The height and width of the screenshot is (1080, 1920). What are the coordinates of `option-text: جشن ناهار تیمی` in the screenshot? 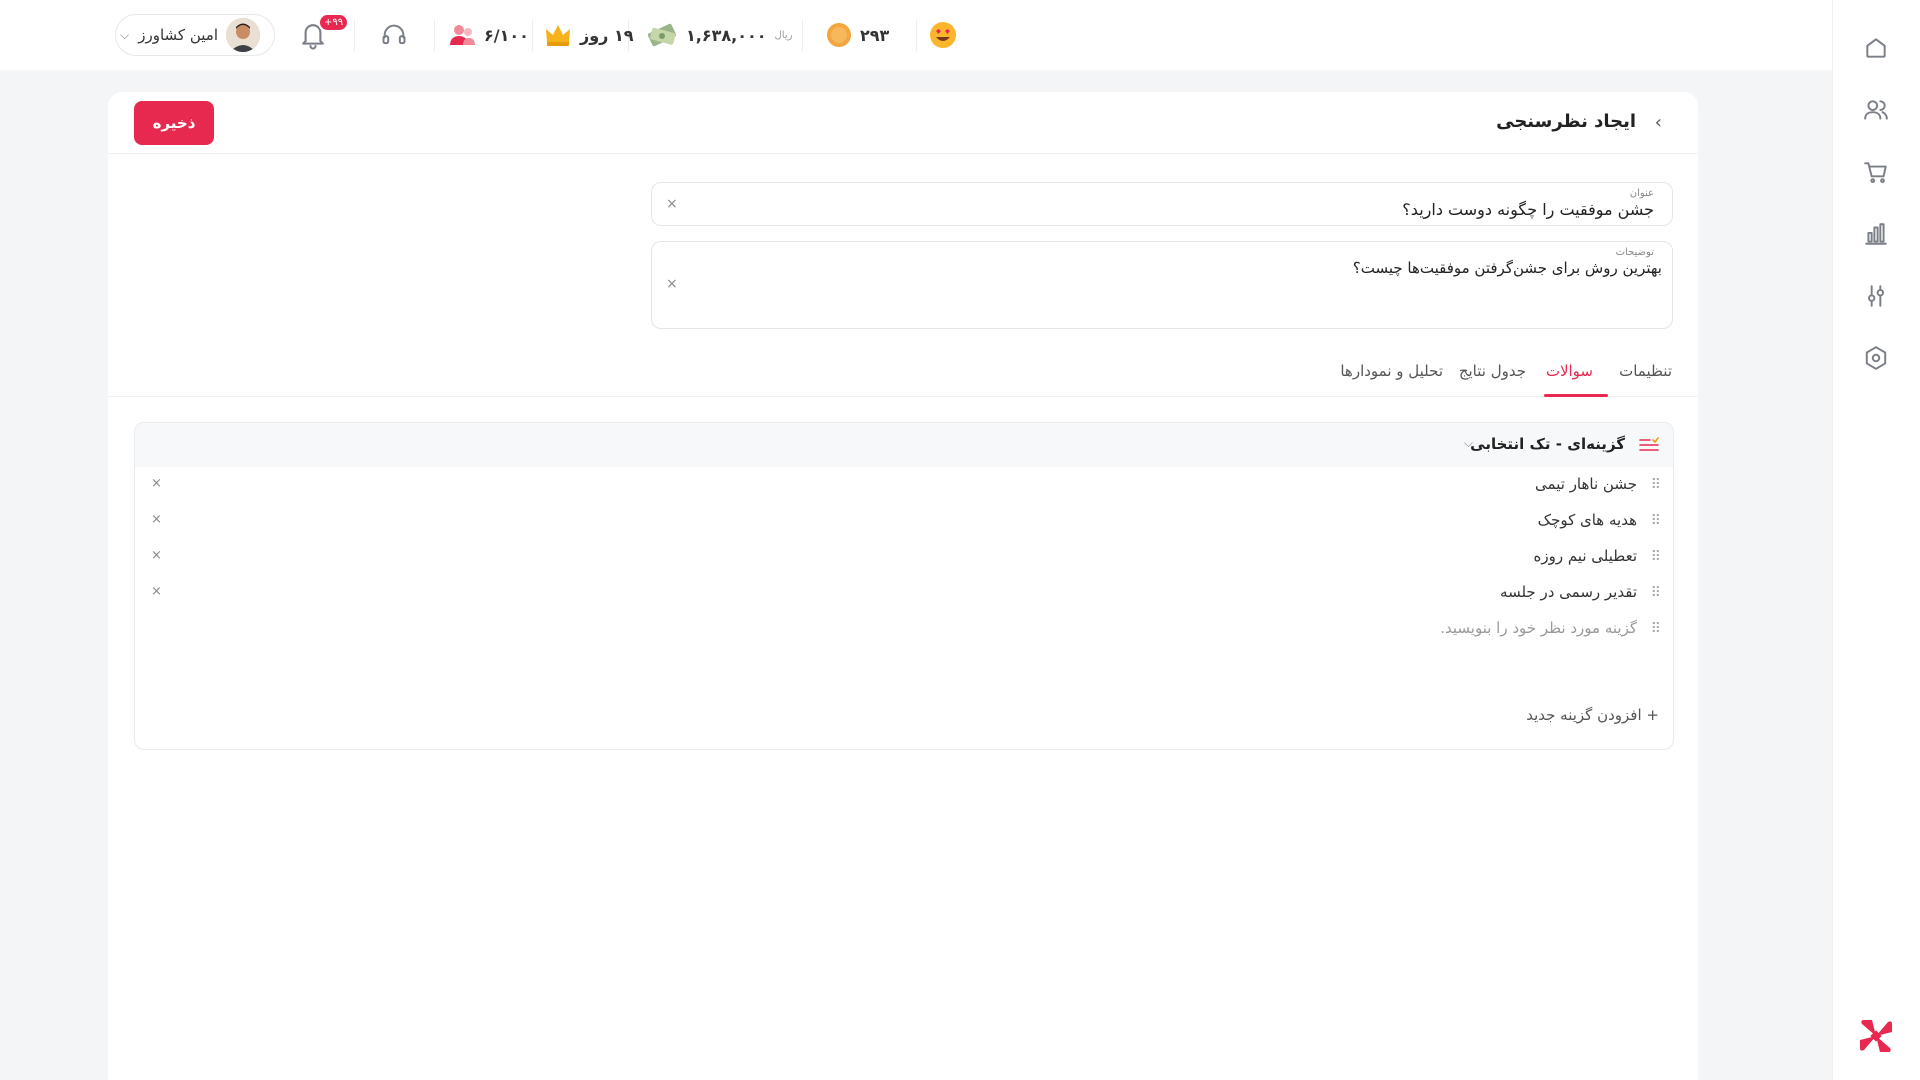 It's located at (1586, 484).